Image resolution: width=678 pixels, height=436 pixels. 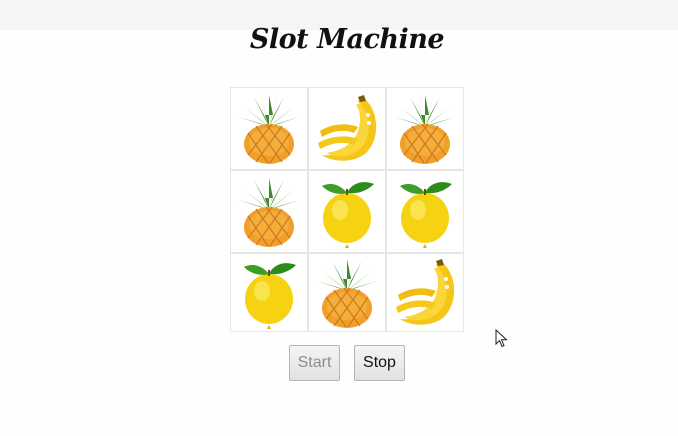 I want to click on start-button: Start, so click(x=314, y=363).